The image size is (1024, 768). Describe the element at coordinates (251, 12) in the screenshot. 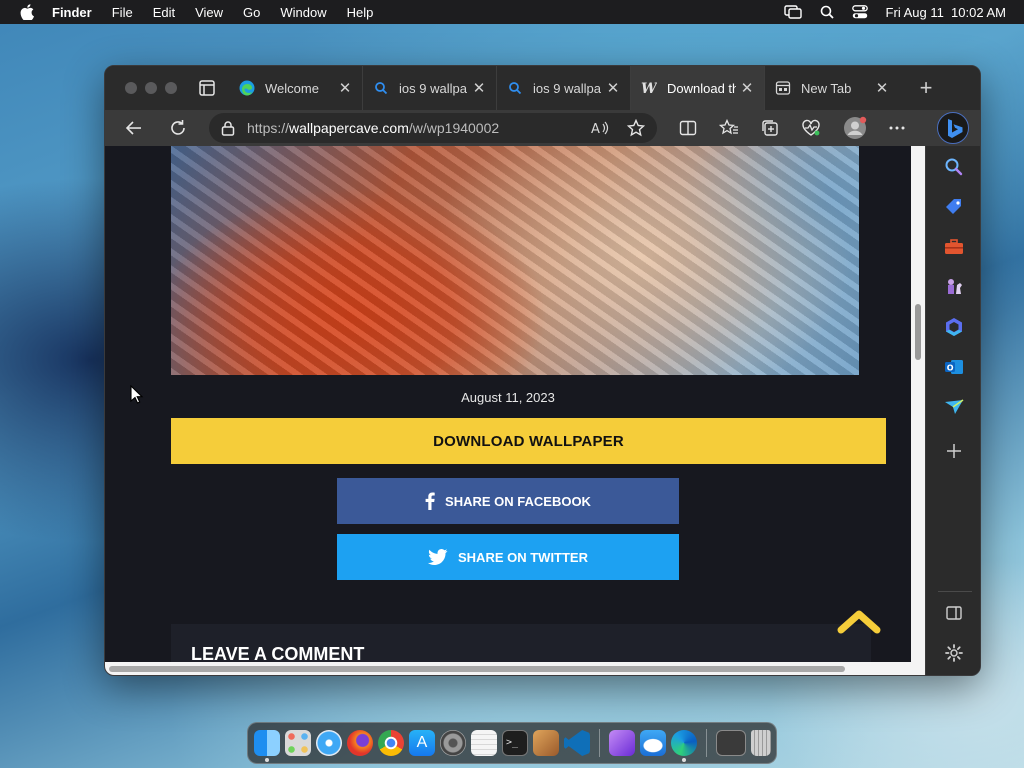

I see `menu-go: Go` at that location.